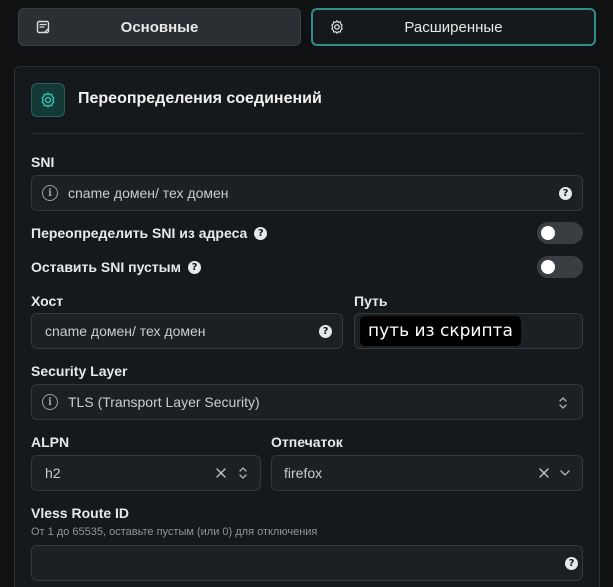 The width and height of the screenshot is (613, 587). Describe the element at coordinates (164, 402) in the screenshot. I see `security-layer-value: TLS (Transport Layer Security)` at that location.